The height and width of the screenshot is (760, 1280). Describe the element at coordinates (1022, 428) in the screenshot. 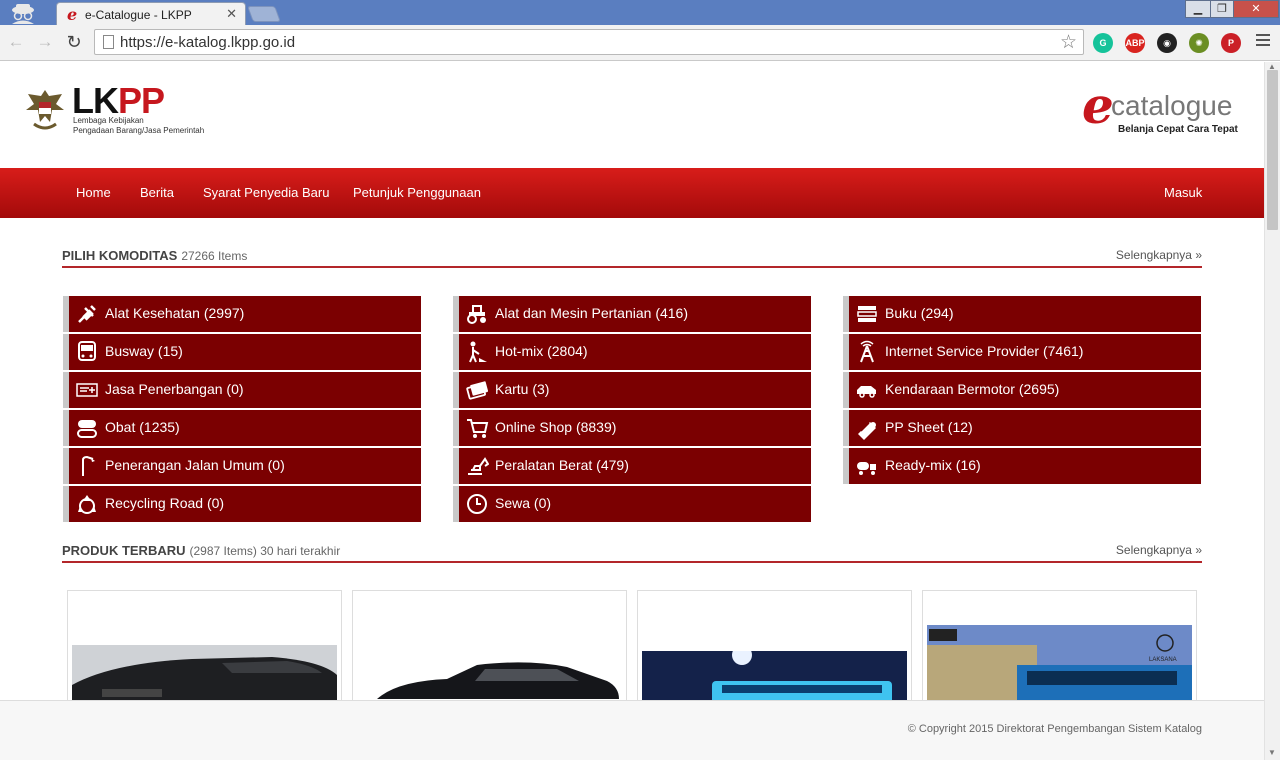

I see `komoditas-item: PP Sheet (12)` at that location.